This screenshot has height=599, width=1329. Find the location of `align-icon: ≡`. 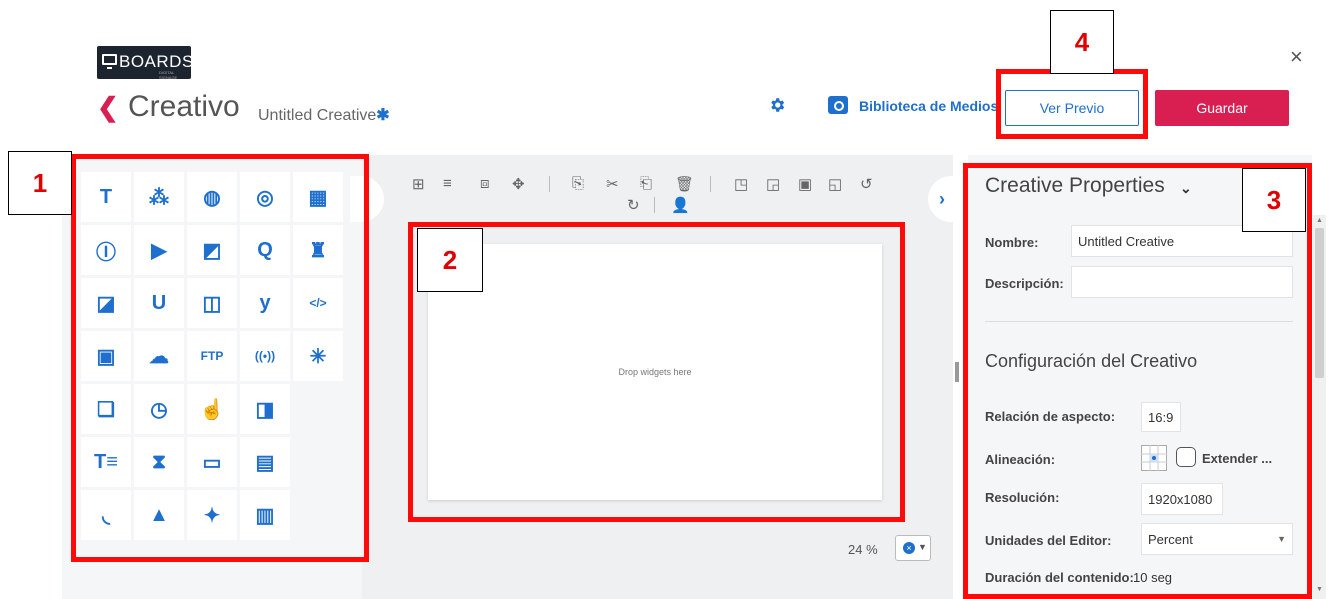

align-icon: ≡ is located at coordinates (447, 183).